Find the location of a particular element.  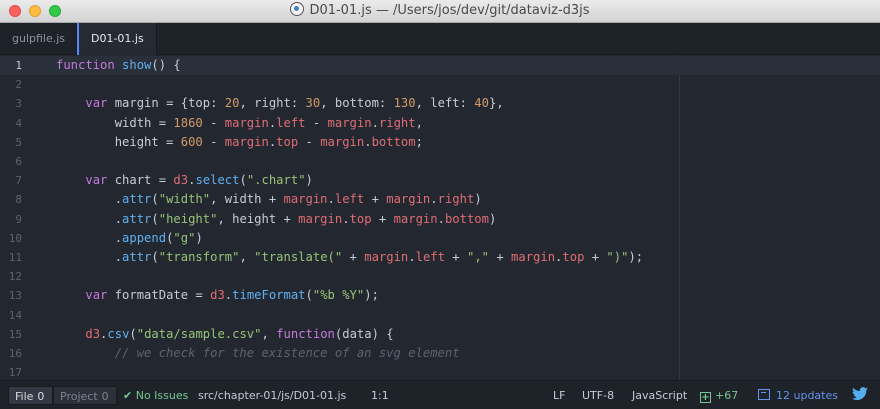

tab-bar: gulpfile.js D01-01.js is located at coordinates (440, 39).